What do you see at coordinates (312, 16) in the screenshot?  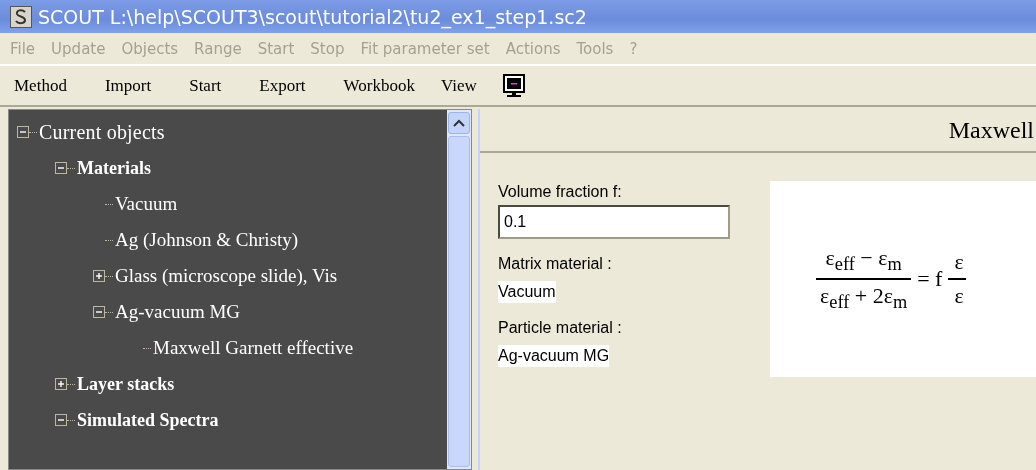 I see `window-title: SCOUT L:\help\SCOUT3\scout\tutorial2\tu2_ex1_step1.sc2` at bounding box center [312, 16].